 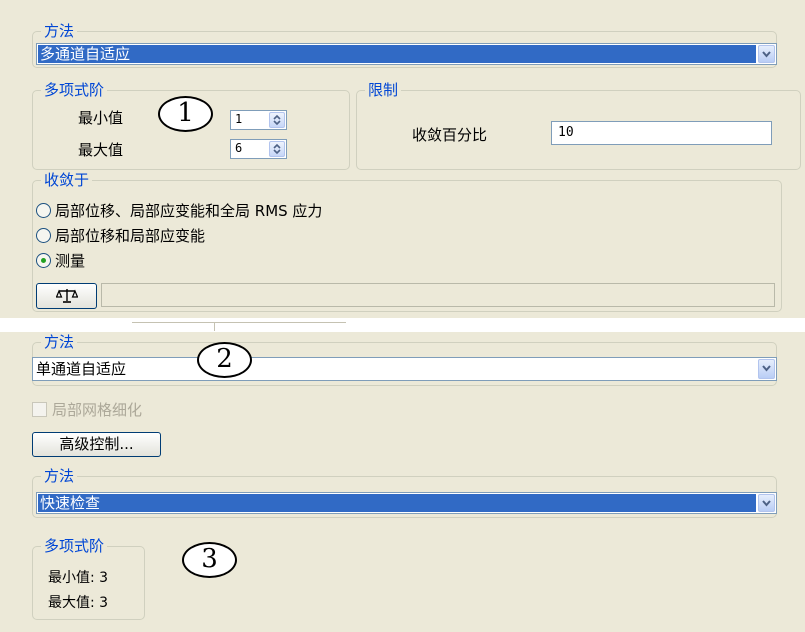 I want to click on min-value-spinner: 1, so click(x=258, y=120).